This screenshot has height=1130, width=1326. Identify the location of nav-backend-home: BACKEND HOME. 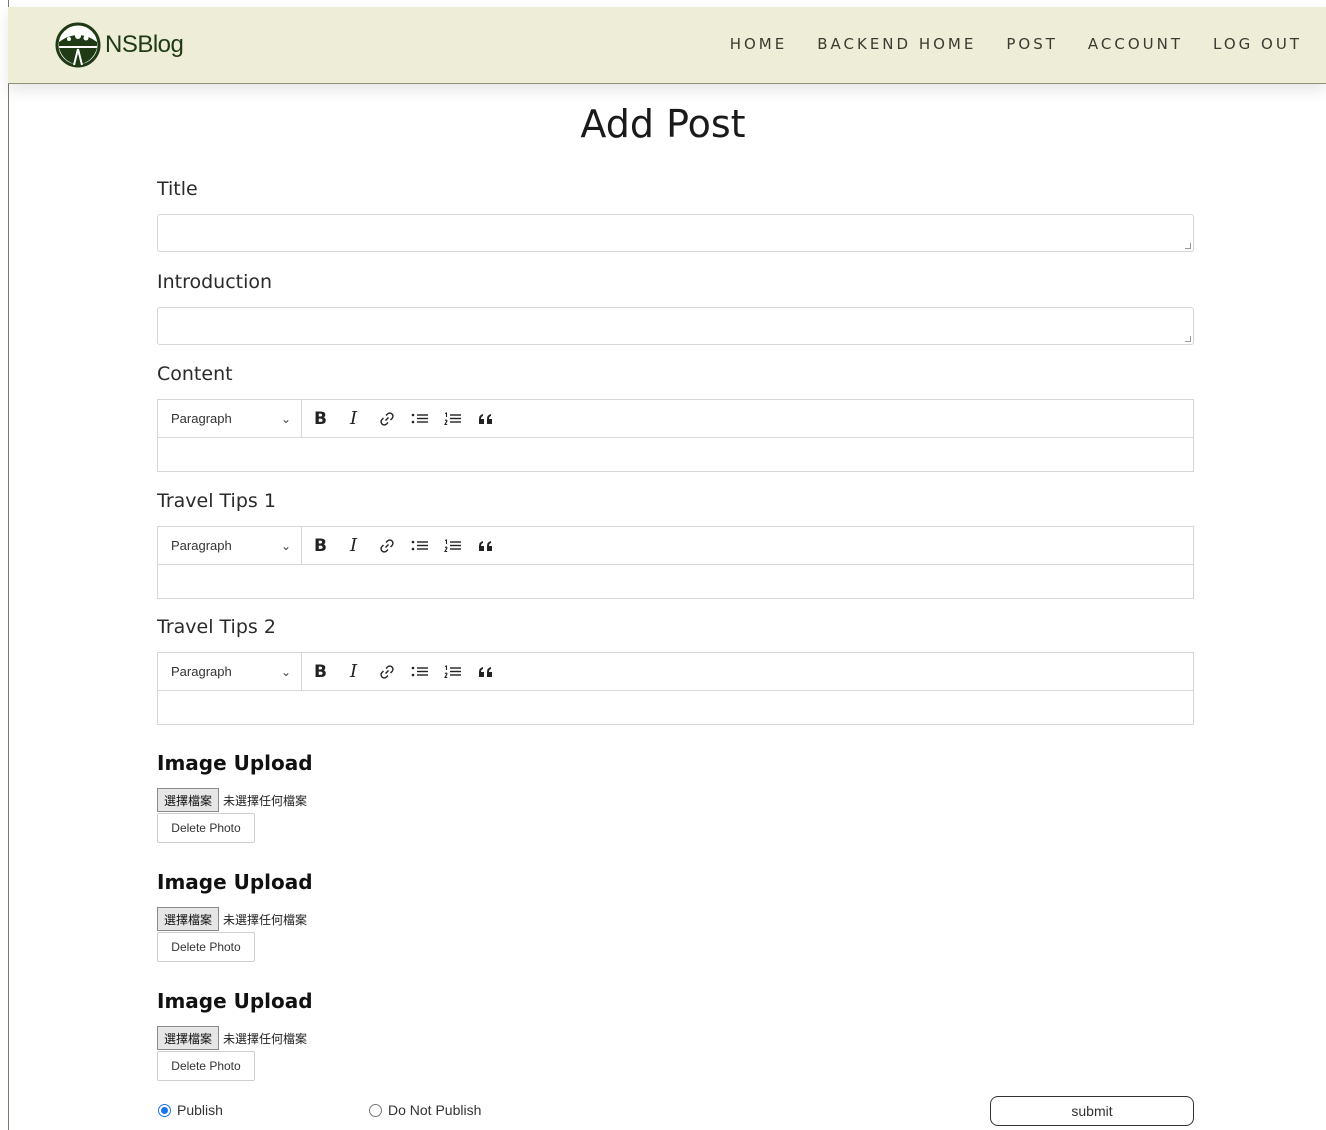
(896, 44).